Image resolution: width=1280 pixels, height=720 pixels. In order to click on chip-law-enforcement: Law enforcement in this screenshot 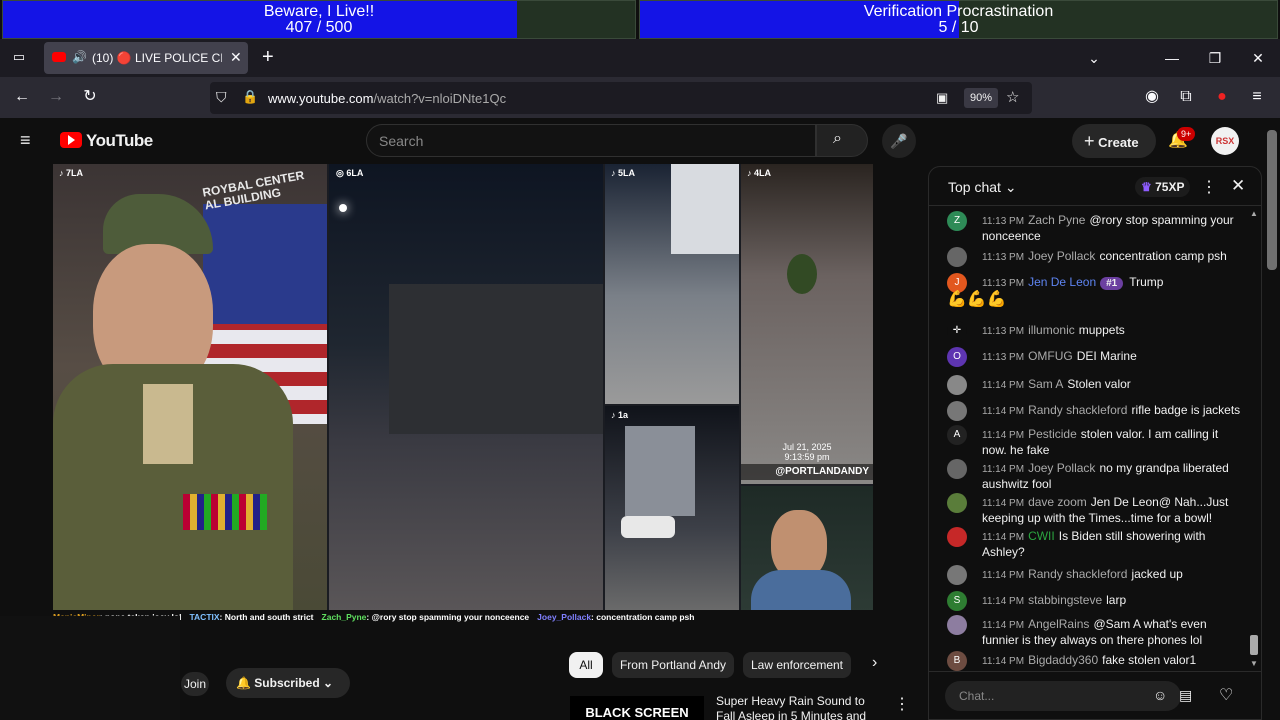, I will do `click(797, 665)`.